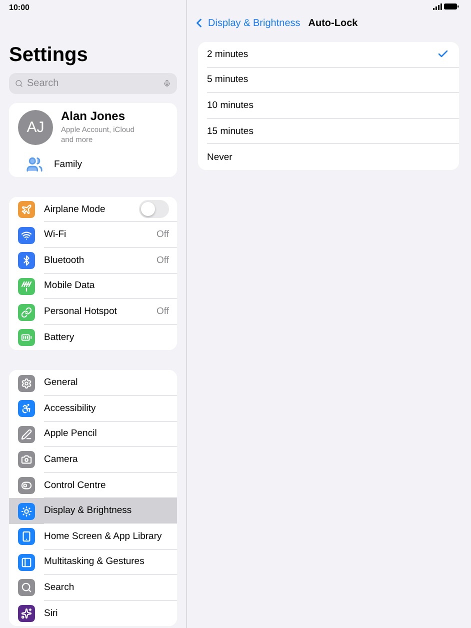 This screenshot has width=471, height=628. Describe the element at coordinates (34, 164) in the screenshot. I see `people-icon` at that location.